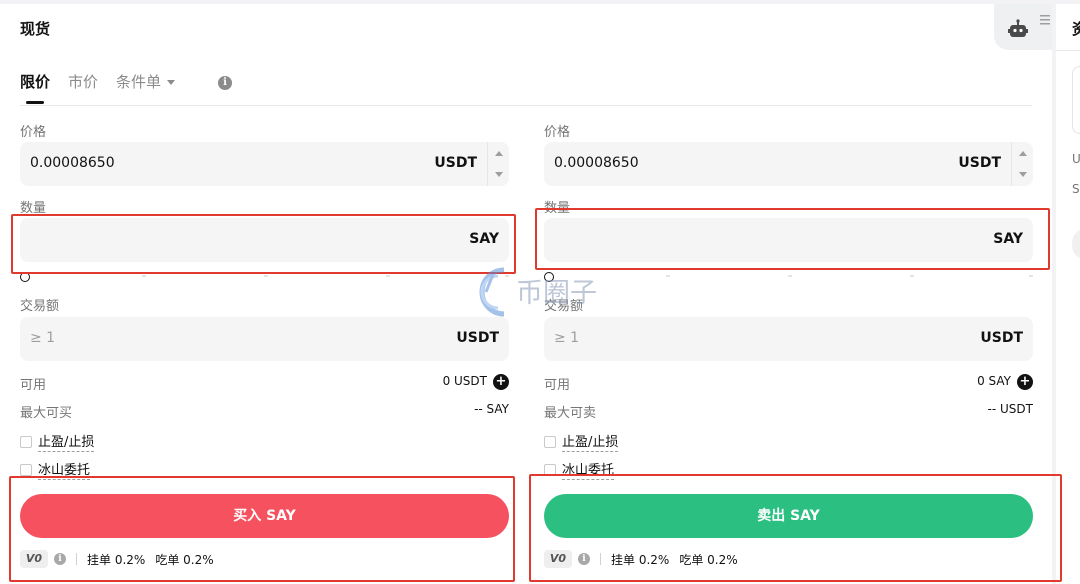  I want to click on buy-max-value: -- SAY, so click(491, 409).